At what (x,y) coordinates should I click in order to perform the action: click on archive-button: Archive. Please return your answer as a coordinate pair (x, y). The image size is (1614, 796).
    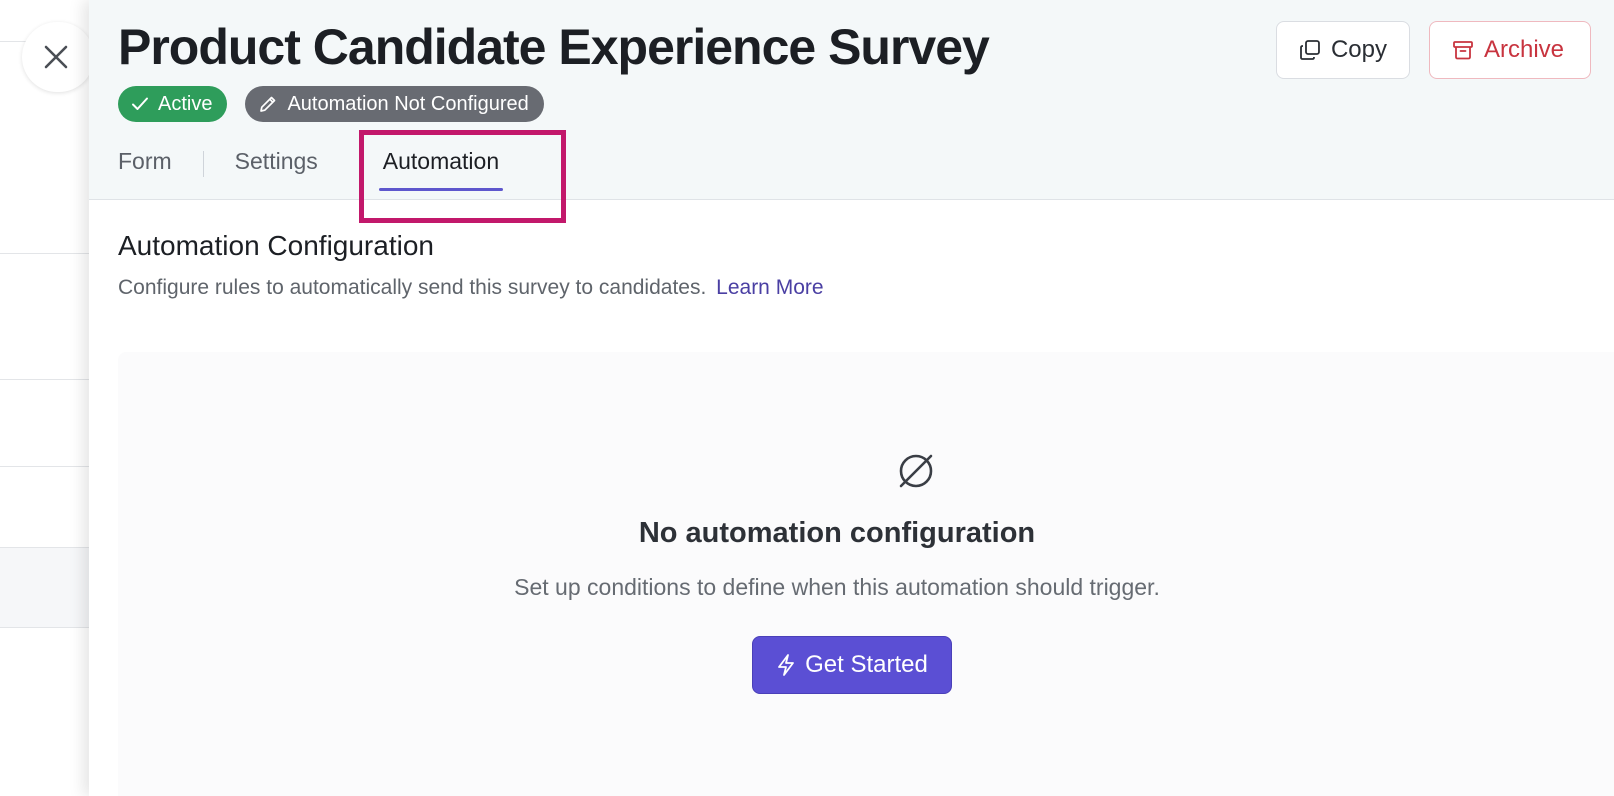
    Looking at the image, I should click on (1510, 50).